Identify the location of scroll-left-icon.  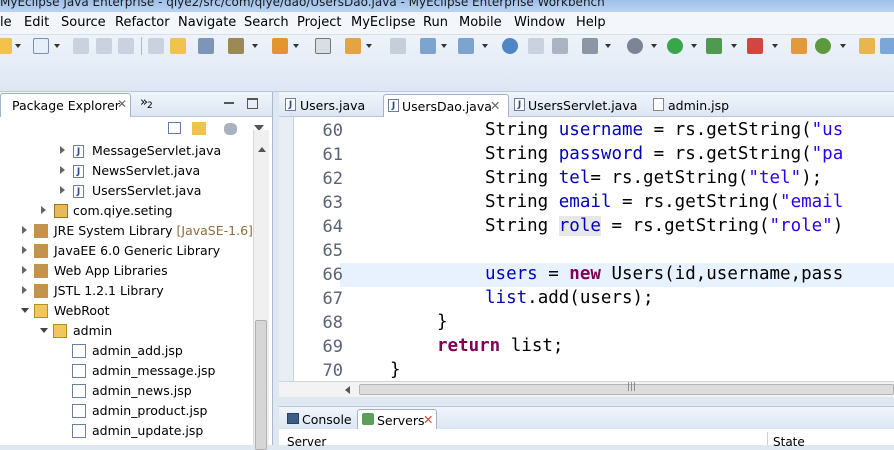
(347, 390).